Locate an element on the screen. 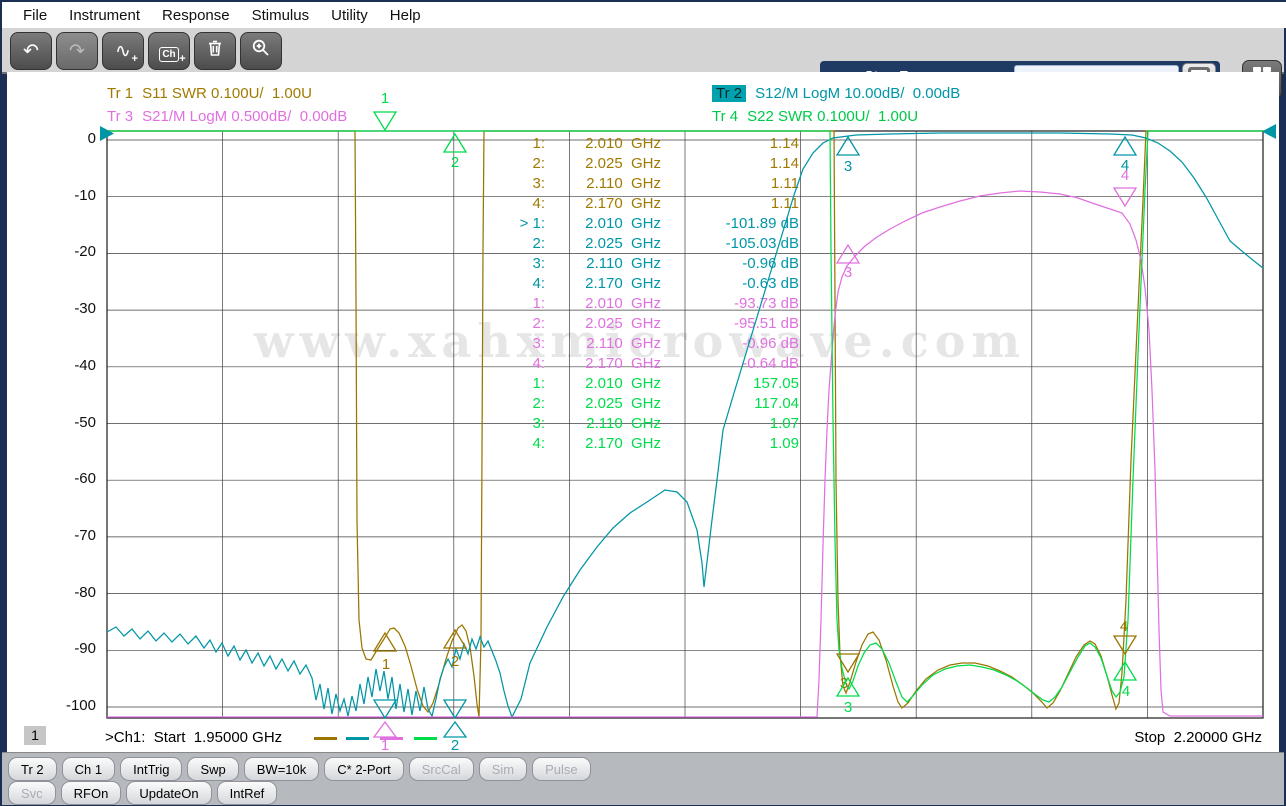 The image size is (1286, 806). trash-icon is located at coordinates (215, 51).